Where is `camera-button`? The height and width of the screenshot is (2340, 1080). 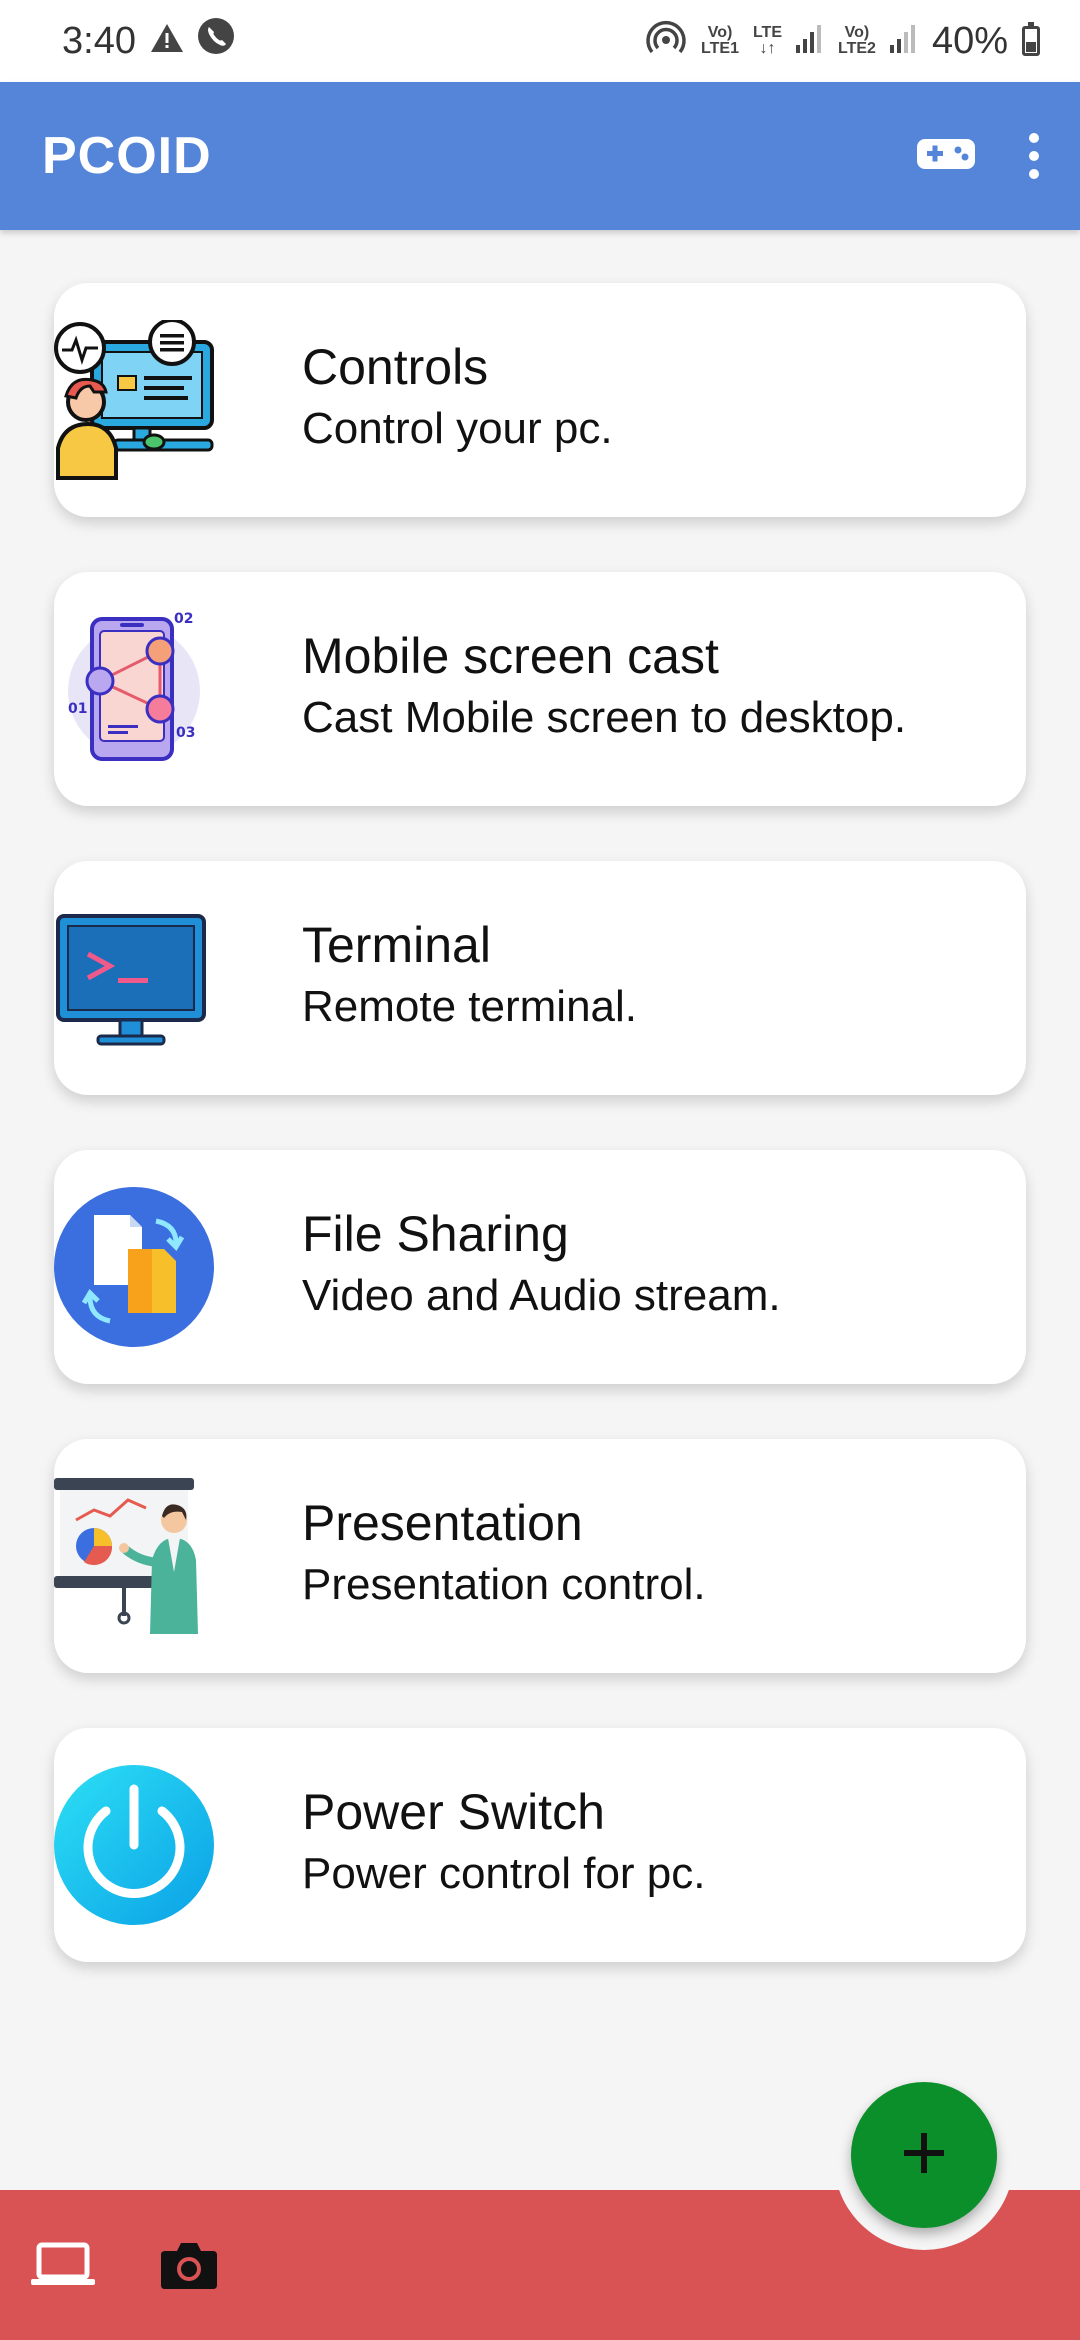 camera-button is located at coordinates (189, 2266).